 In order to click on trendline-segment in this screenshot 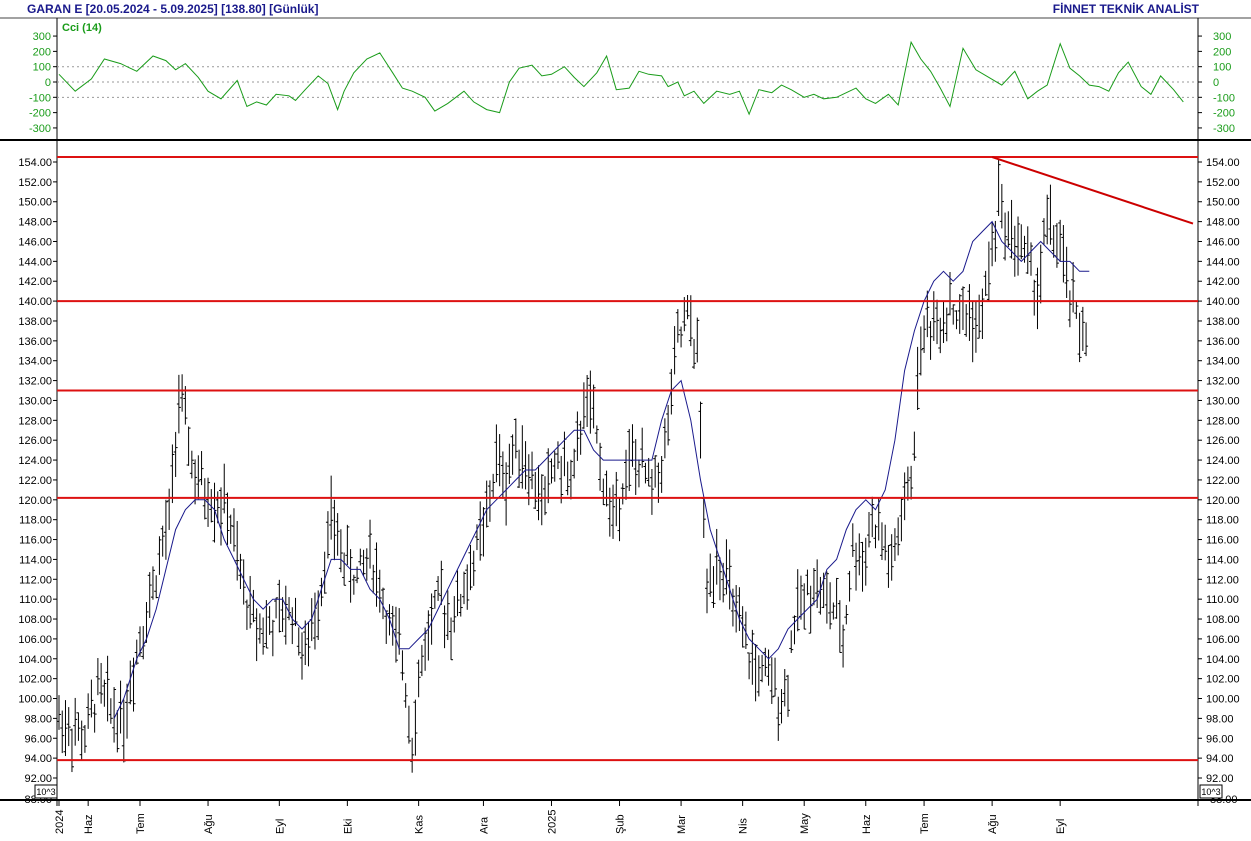, I will do `click(1092, 190)`.